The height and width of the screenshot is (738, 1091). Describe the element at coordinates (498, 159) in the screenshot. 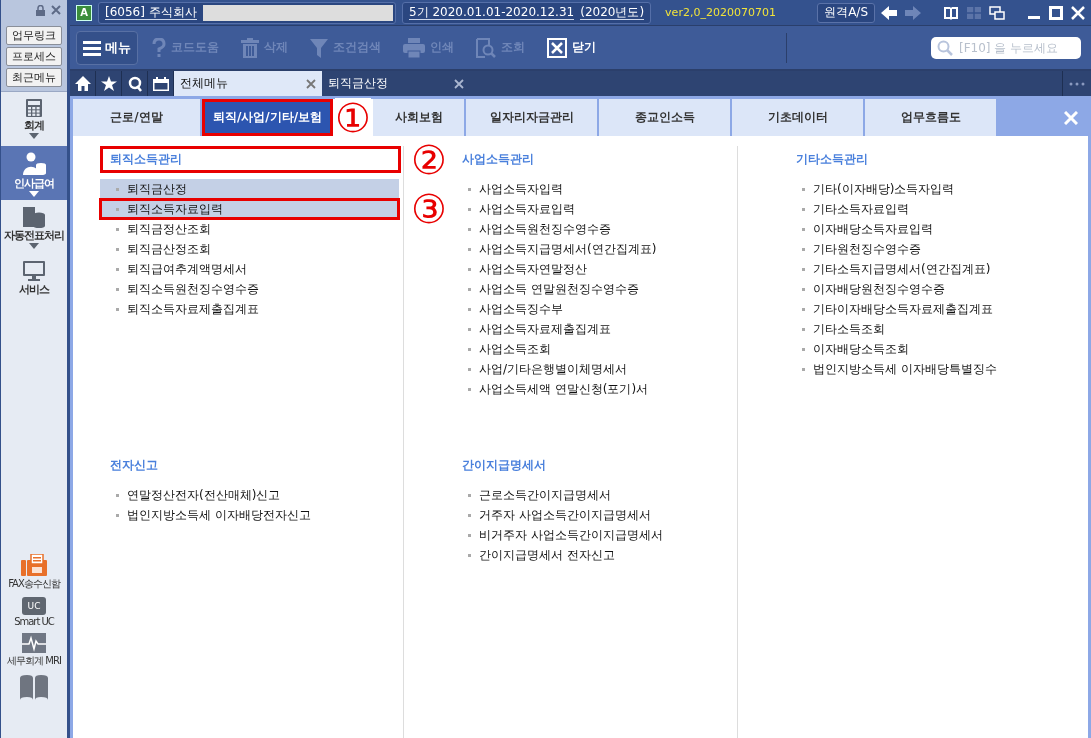

I see `section-heading: 사업소득관리` at that location.